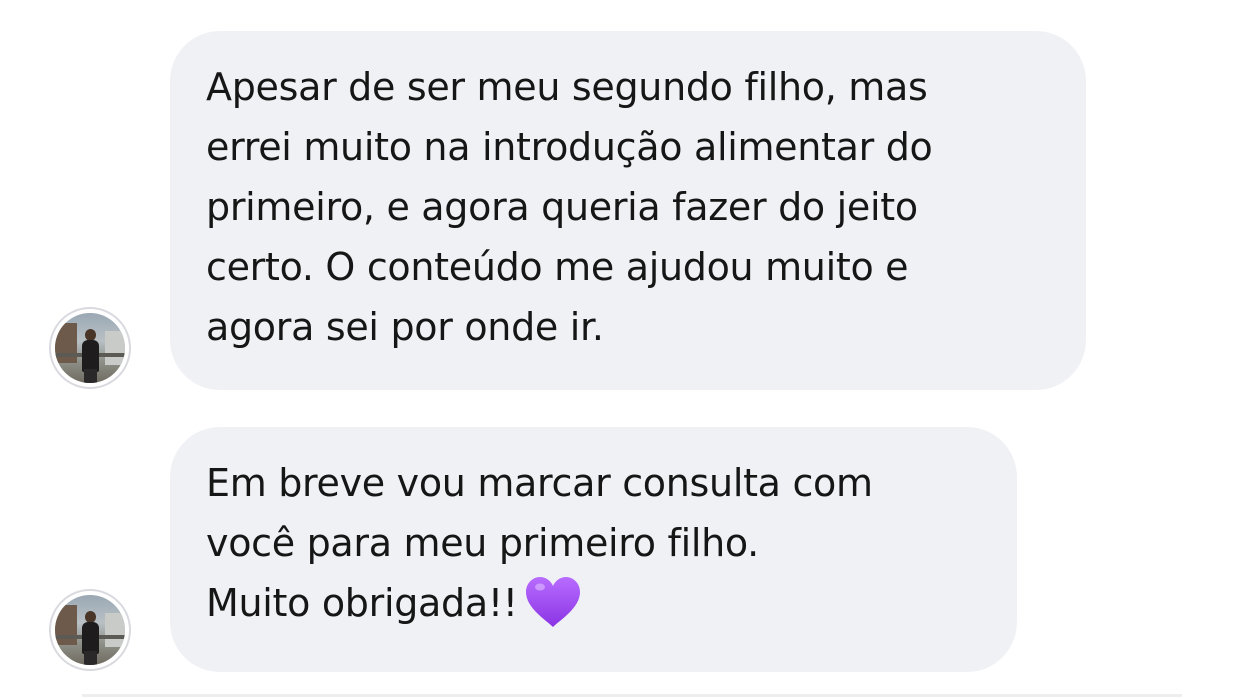  I want to click on divider, so click(632, 695).